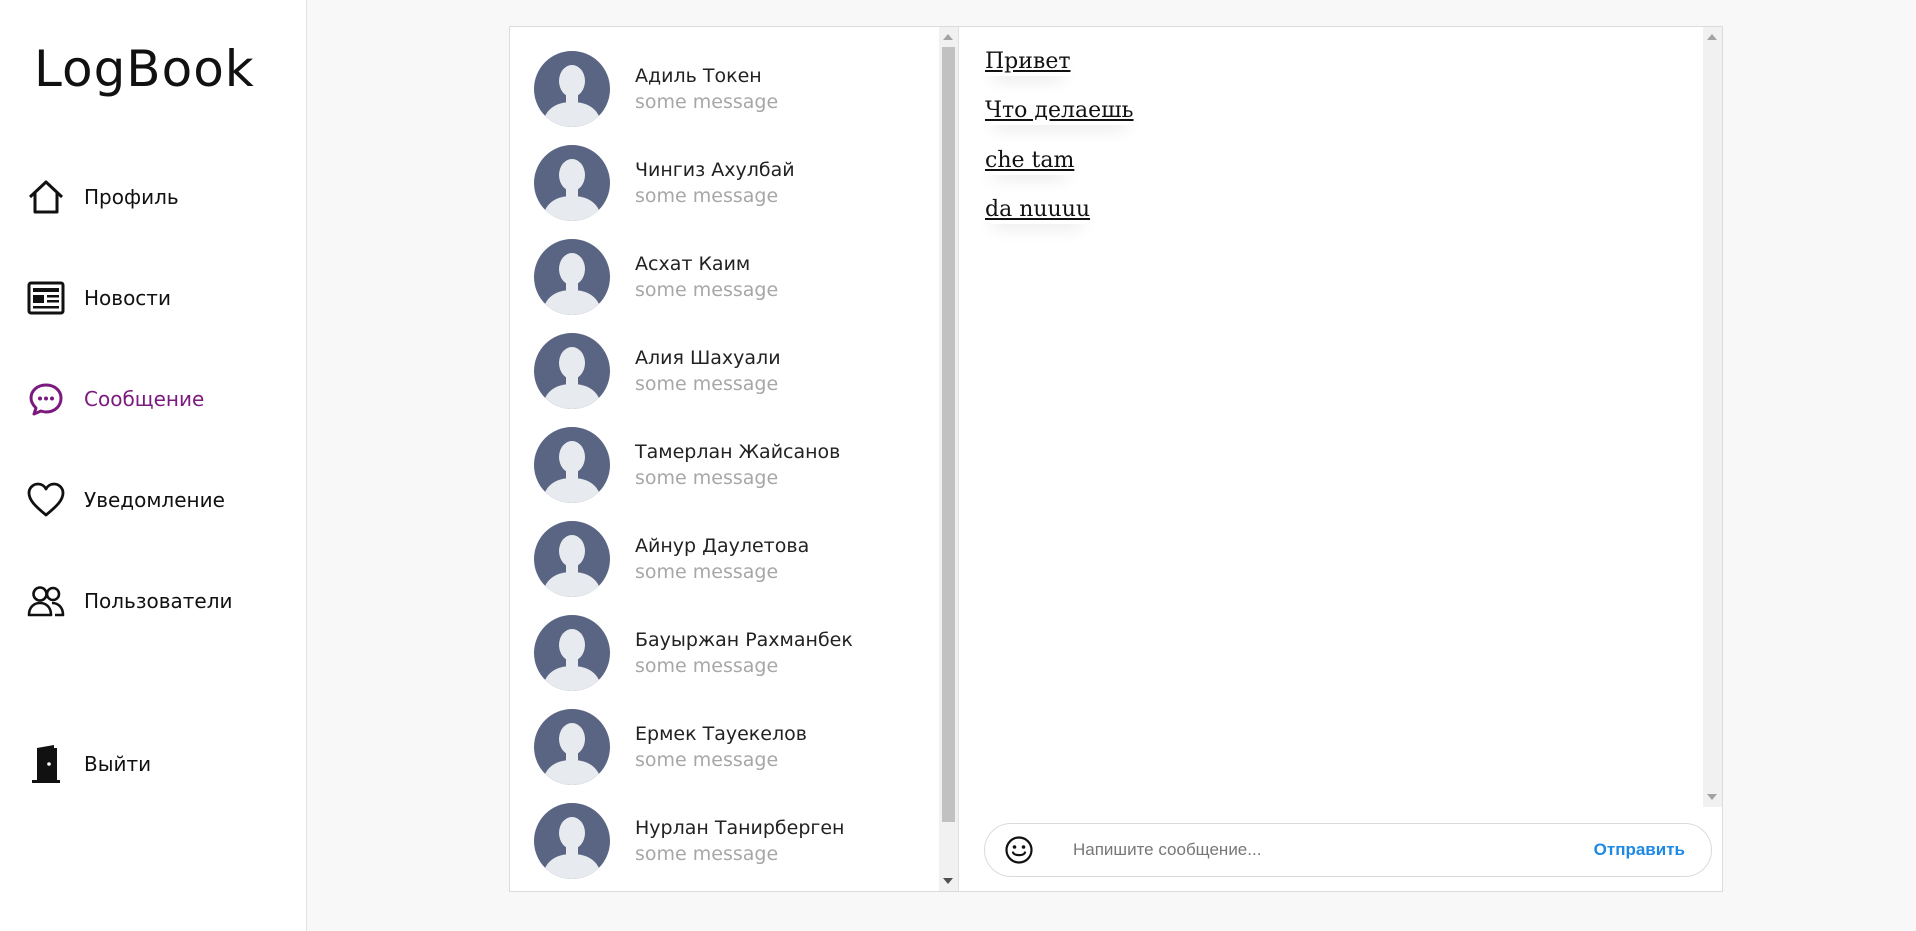 Image resolution: width=1916 pixels, height=931 pixels. I want to click on nav-item-users: Пользователи, so click(129, 601).